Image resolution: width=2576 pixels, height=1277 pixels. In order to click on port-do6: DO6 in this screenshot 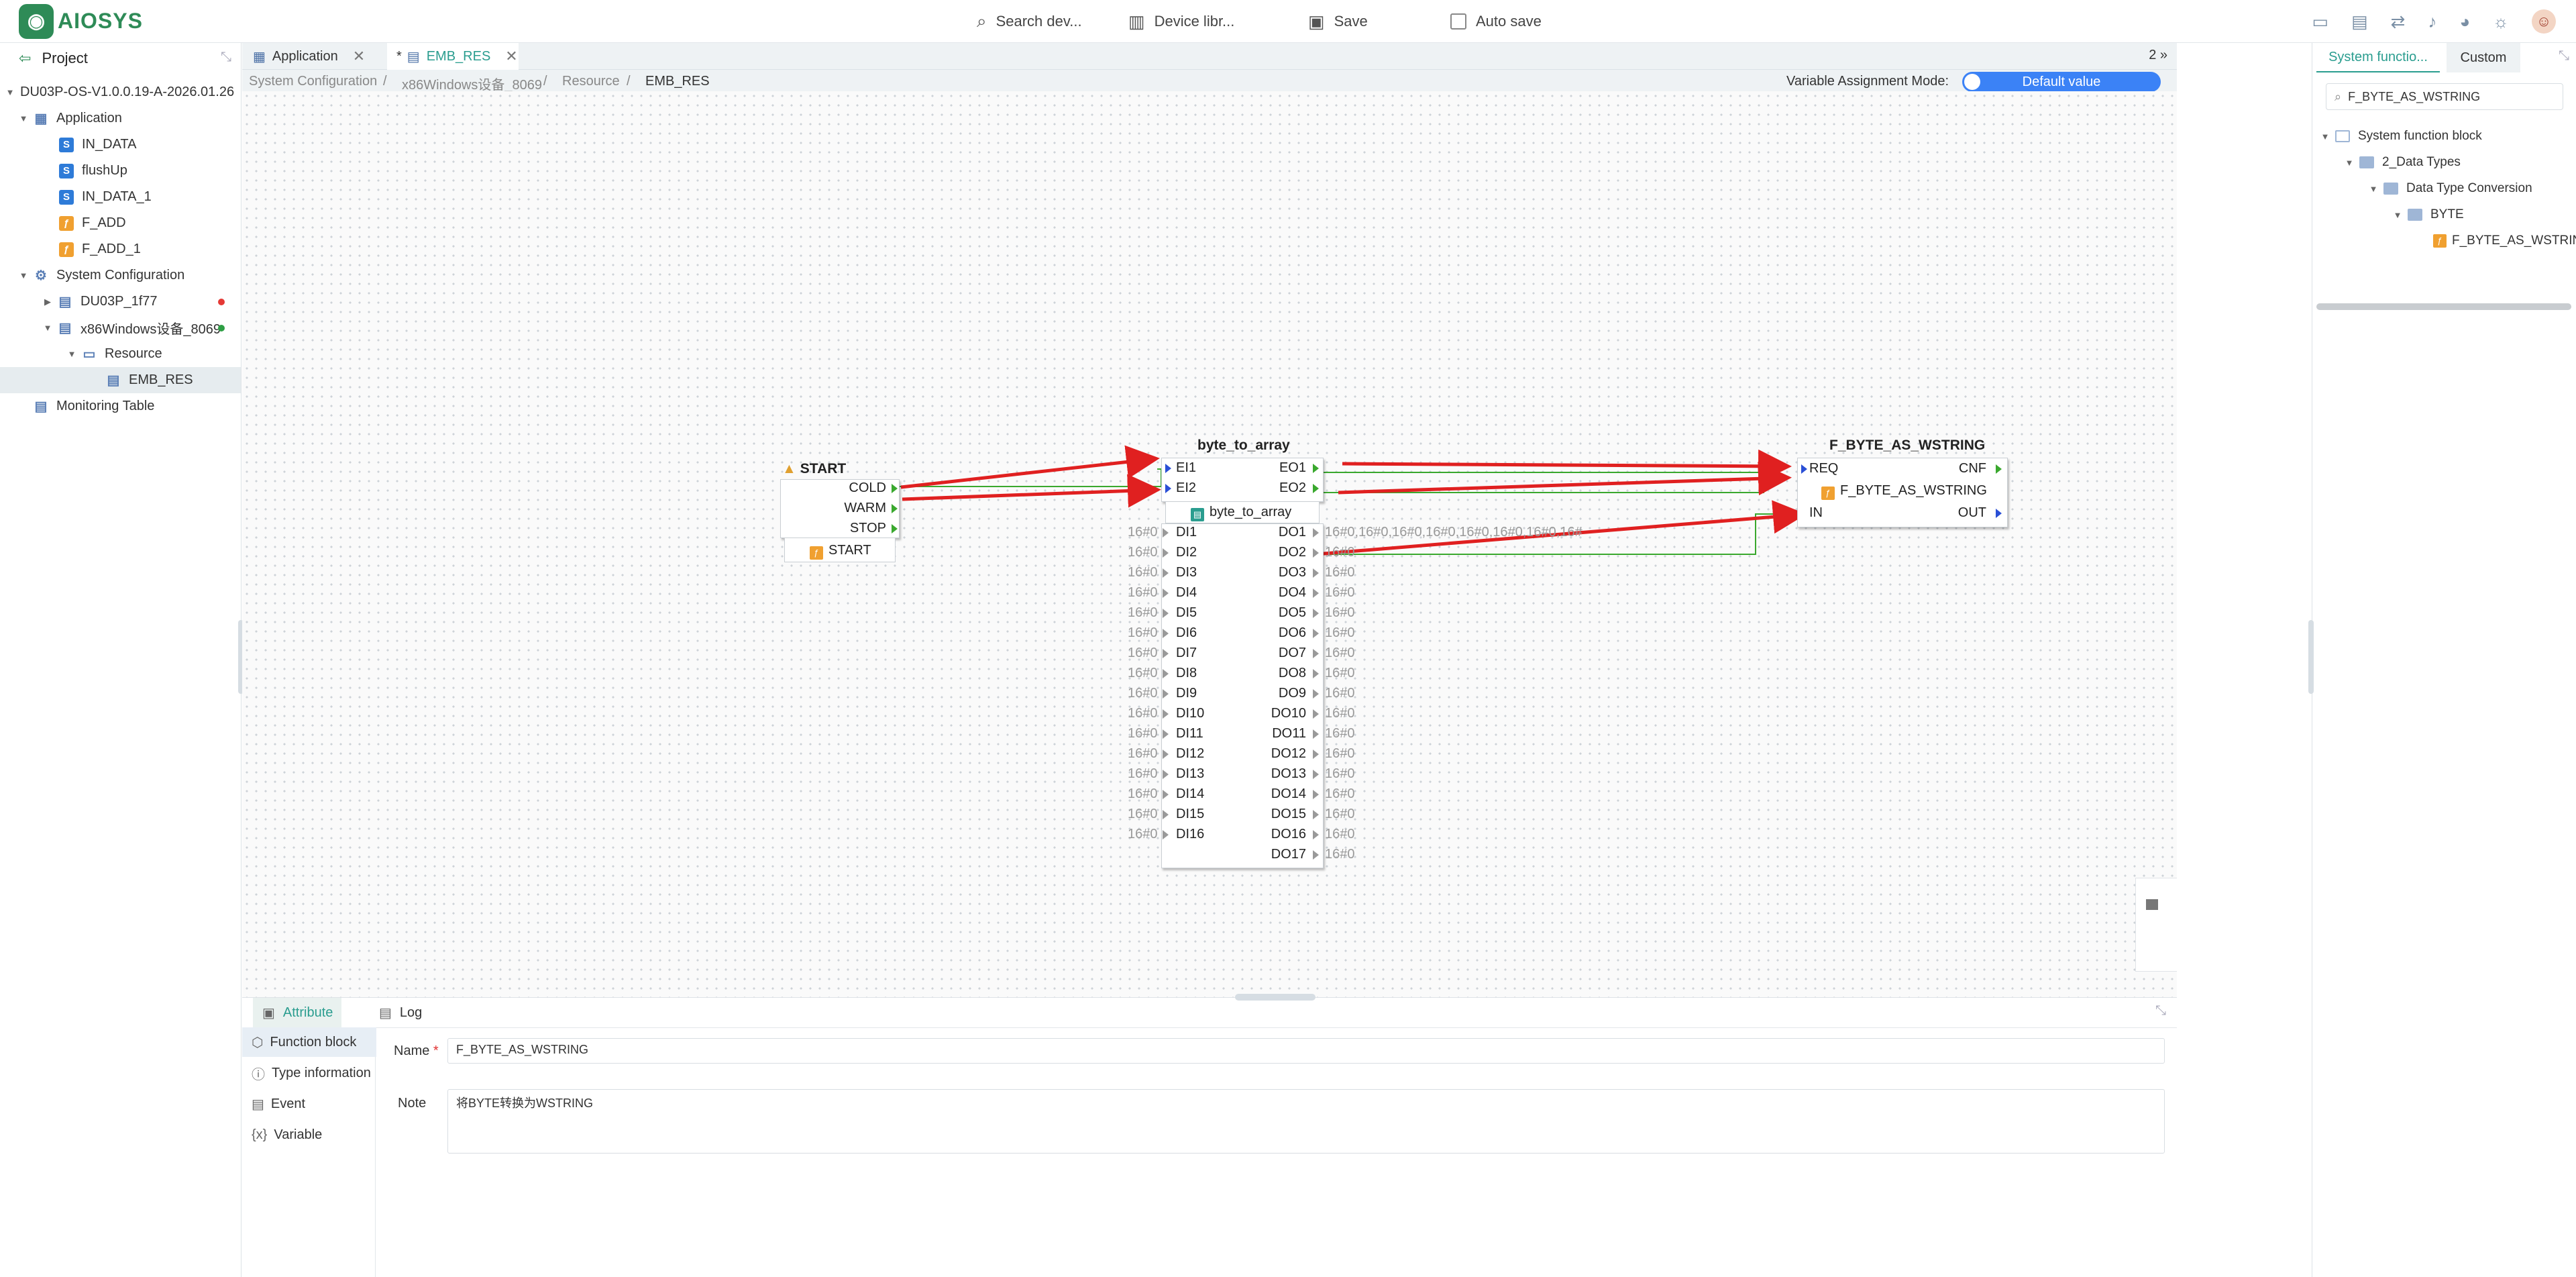, I will do `click(1280, 633)`.